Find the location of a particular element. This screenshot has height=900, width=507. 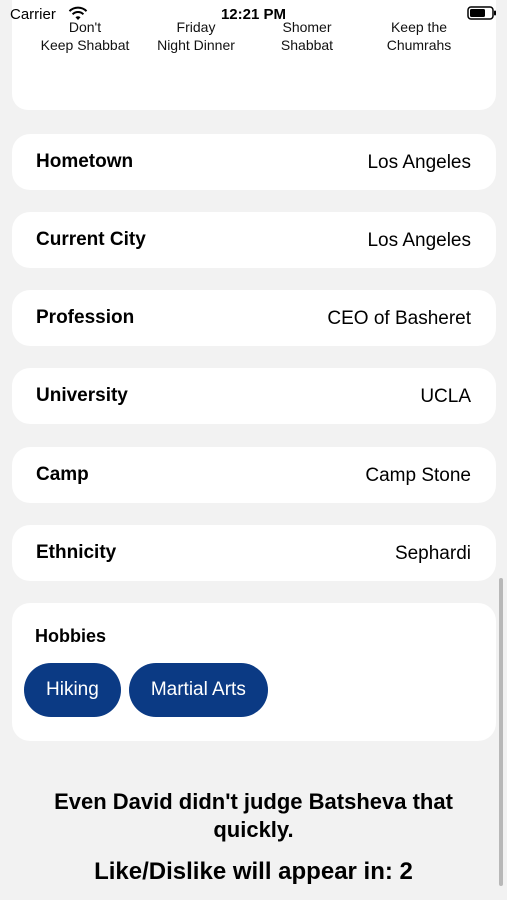

ethnicity-row: Ethnicity Sephardi is located at coordinates (254, 553).